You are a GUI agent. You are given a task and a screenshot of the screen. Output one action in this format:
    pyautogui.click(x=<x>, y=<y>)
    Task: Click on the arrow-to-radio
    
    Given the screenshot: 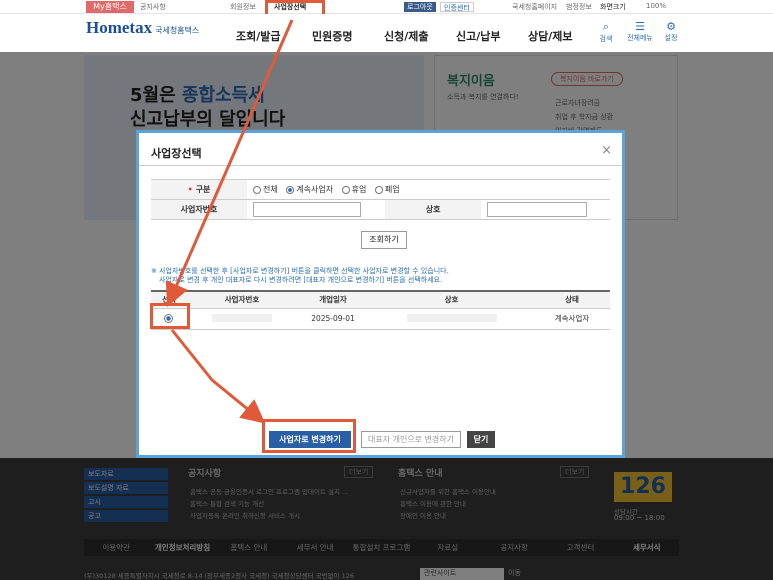 What is the action you would take?
    pyautogui.click(x=229, y=163)
    